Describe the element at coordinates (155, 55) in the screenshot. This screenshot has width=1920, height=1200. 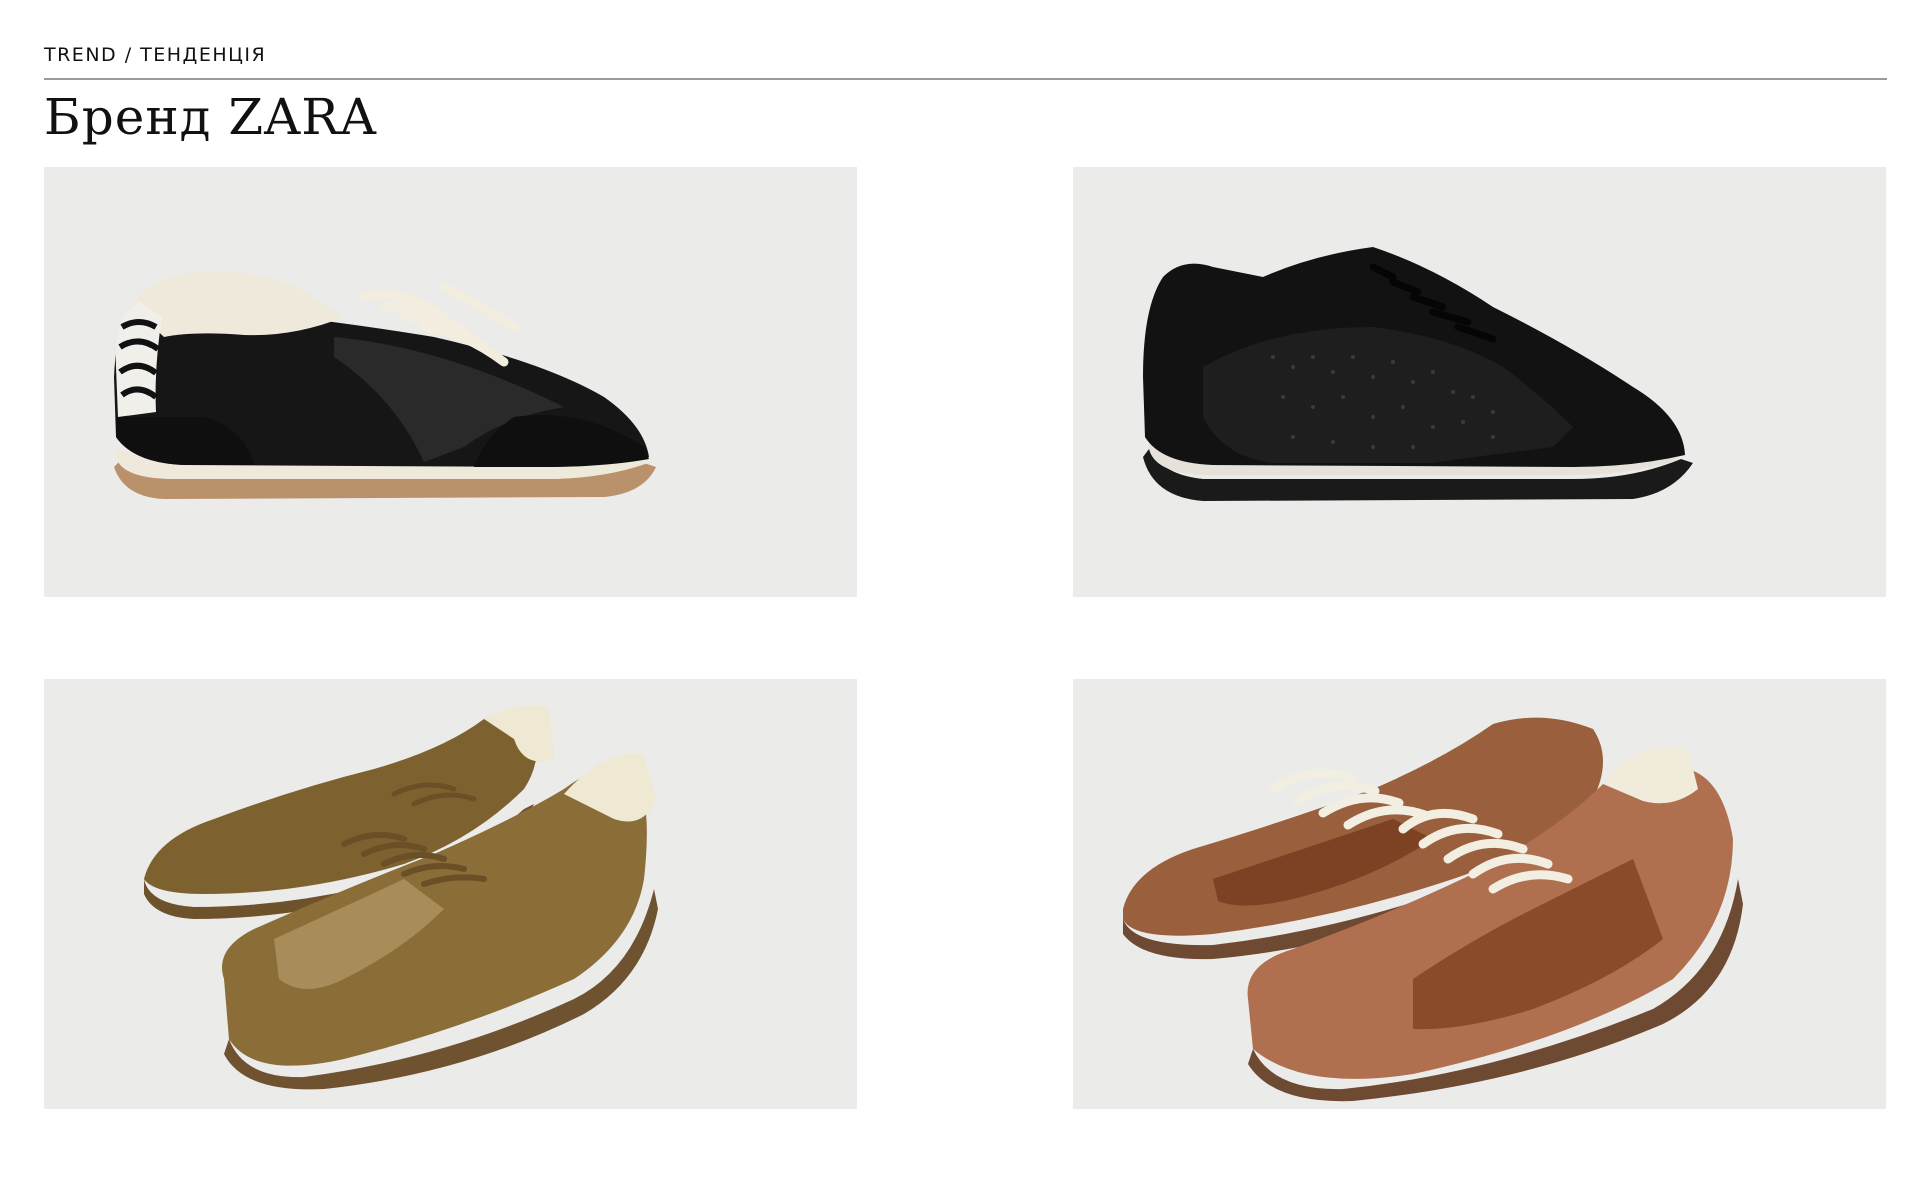
I see `eyebrow-label: TREND / ТЕНДЕНЦІЯ` at that location.